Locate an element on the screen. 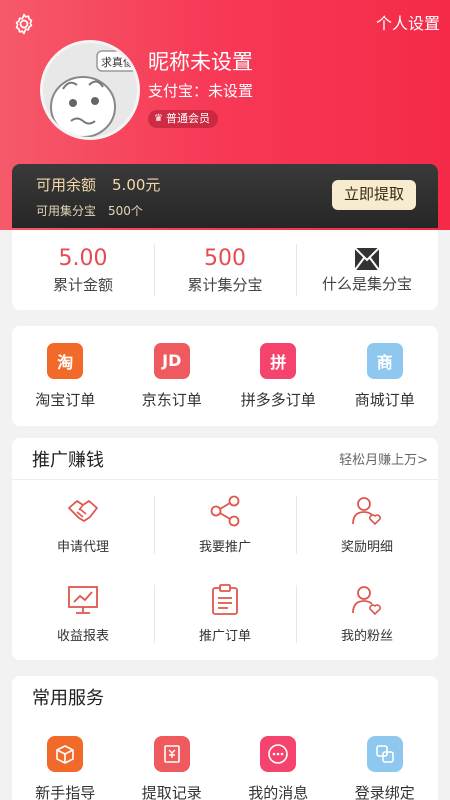  share-icon is located at coordinates (225, 511).